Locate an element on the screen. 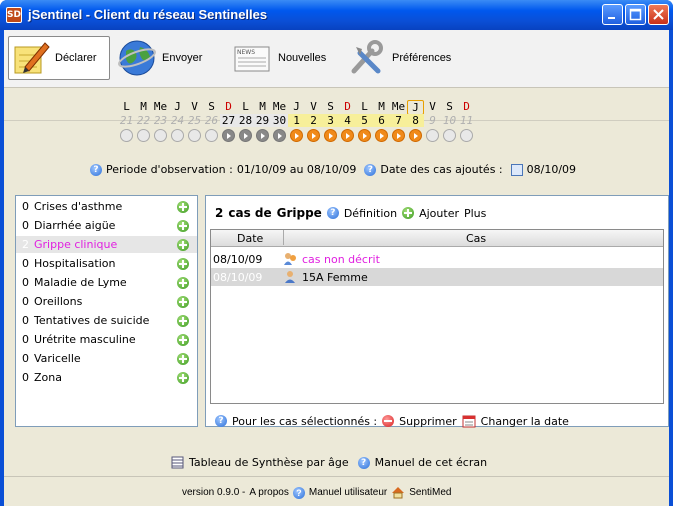 The image size is (673, 506). disease-item: 0 Varicelle is located at coordinates (106, 358).